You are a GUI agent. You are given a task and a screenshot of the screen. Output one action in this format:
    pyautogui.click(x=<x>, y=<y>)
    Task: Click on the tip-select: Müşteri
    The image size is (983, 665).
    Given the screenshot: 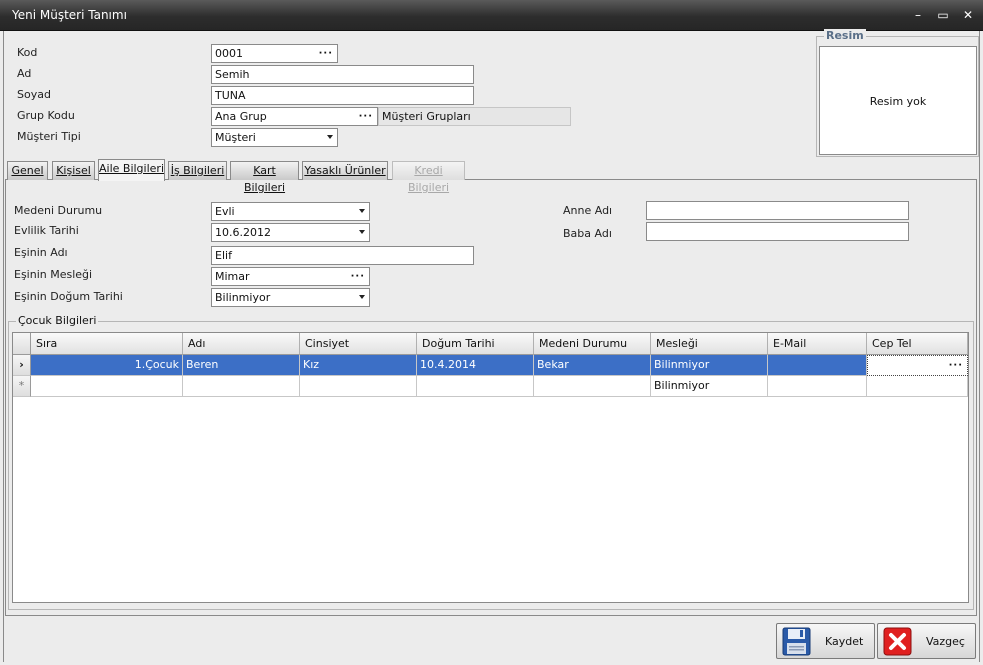 What is the action you would take?
    pyautogui.click(x=274, y=137)
    